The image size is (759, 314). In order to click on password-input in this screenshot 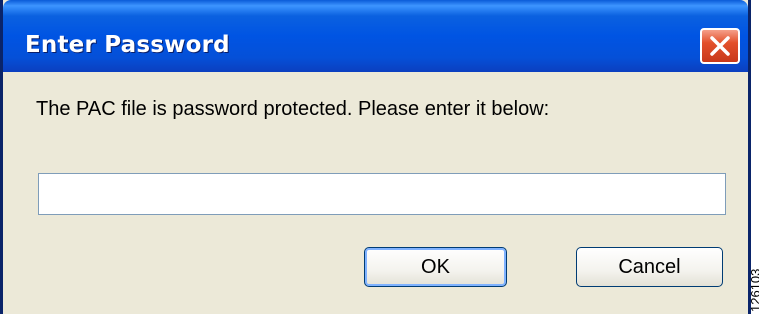, I will do `click(382, 194)`.